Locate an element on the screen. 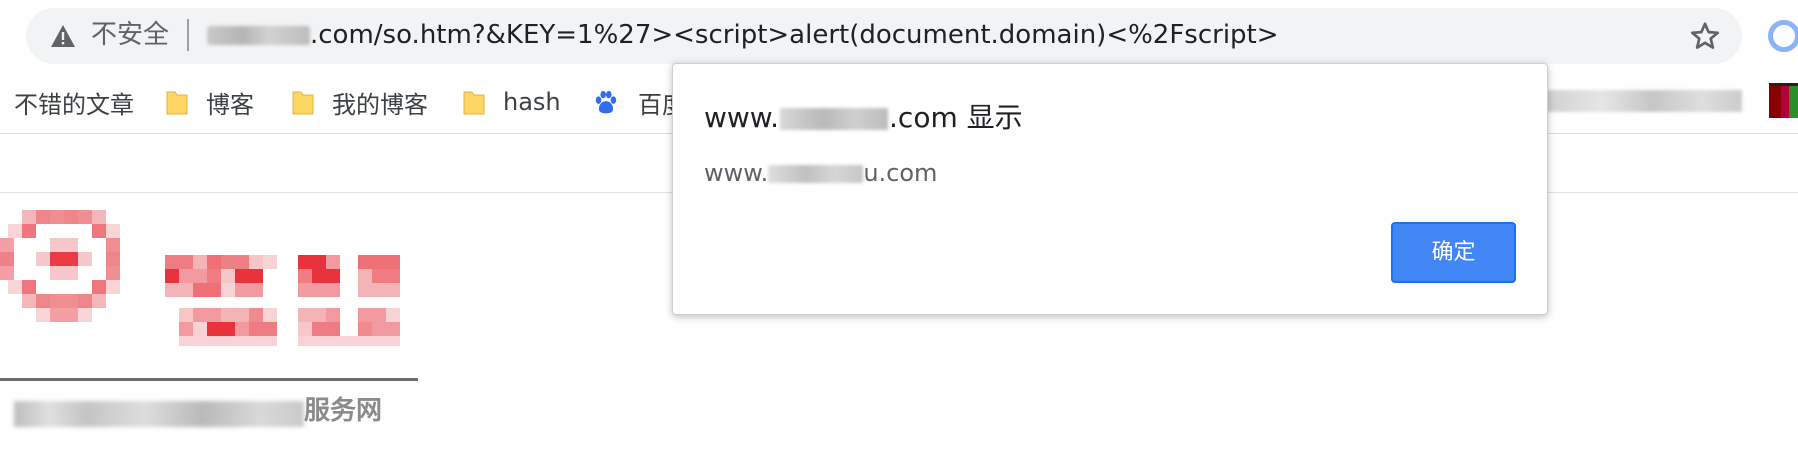 This screenshot has height=455, width=1798. logo-underline is located at coordinates (209, 379).